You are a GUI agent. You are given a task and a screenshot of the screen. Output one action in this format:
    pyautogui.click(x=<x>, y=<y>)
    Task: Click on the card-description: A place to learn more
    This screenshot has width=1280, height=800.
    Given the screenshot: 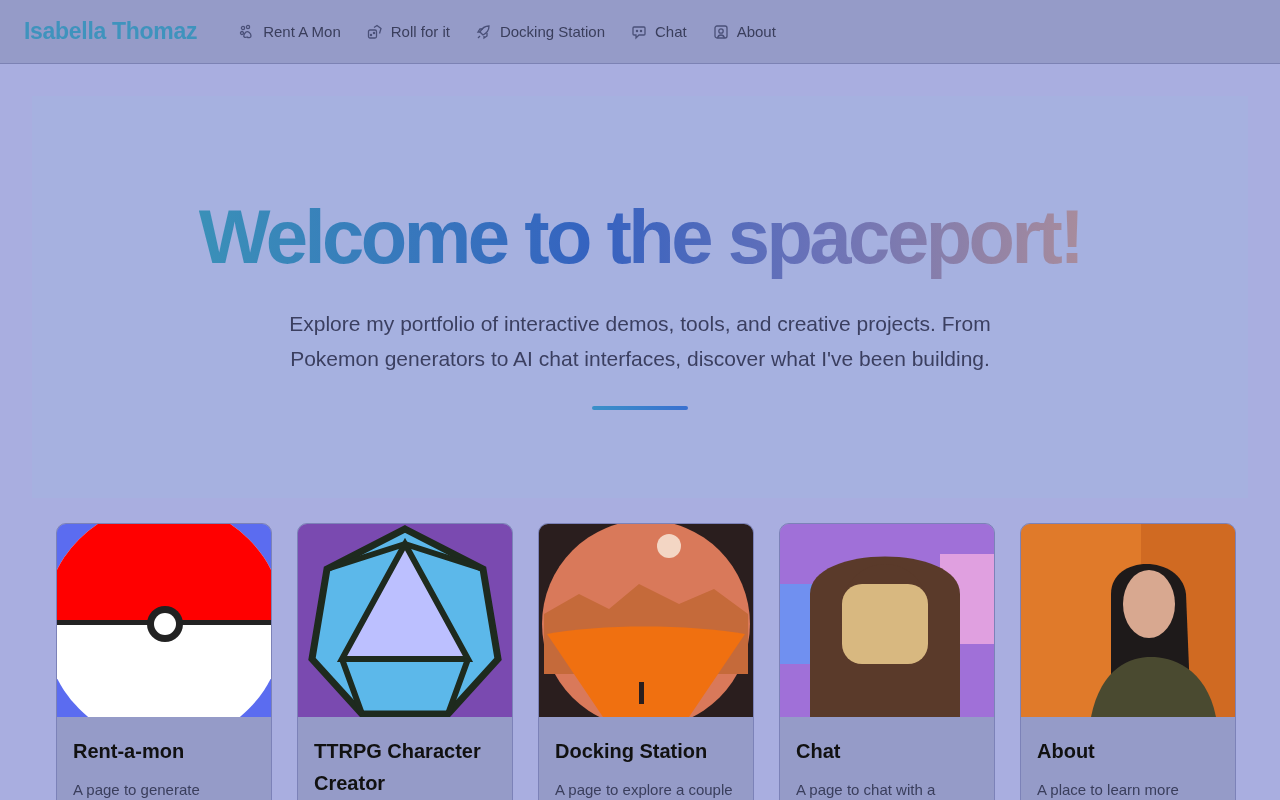 What is the action you would take?
    pyautogui.click(x=1108, y=789)
    